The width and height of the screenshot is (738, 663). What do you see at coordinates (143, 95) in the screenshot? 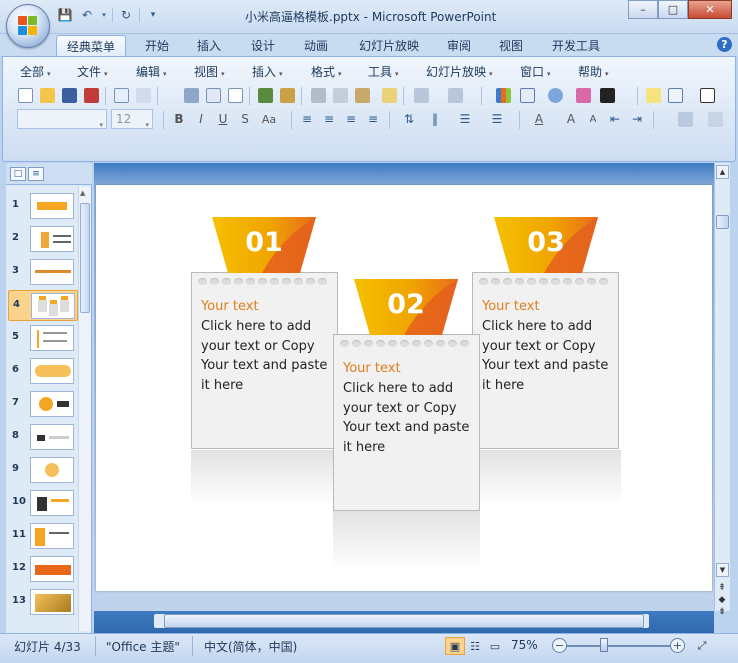
I see `attach-icon` at bounding box center [143, 95].